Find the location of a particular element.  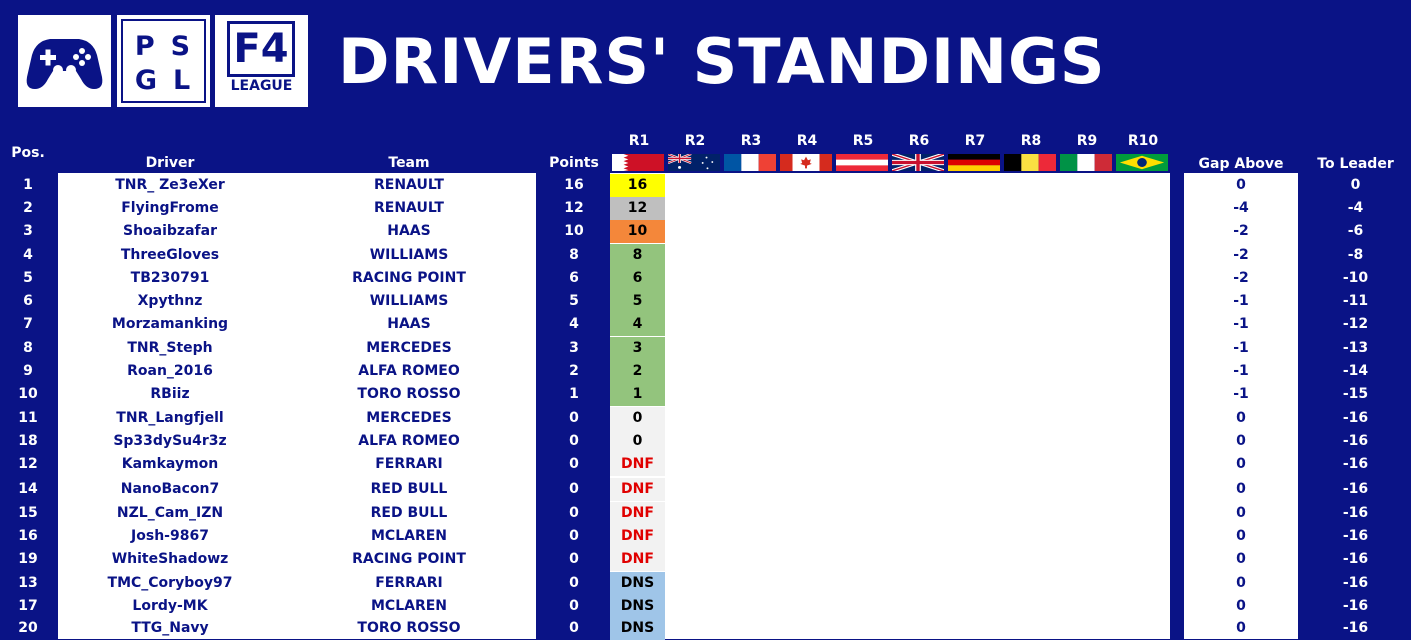

great-britain-flag-icon is located at coordinates (918, 162).